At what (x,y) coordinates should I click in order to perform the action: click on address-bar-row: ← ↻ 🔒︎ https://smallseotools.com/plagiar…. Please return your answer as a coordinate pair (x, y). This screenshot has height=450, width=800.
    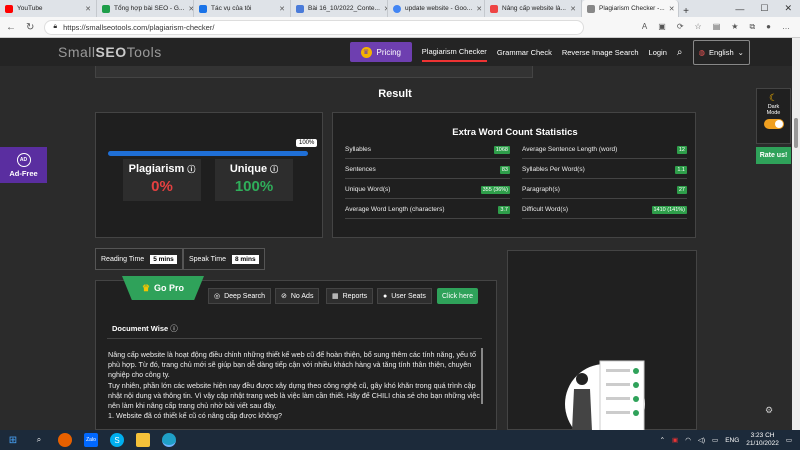
    Looking at the image, I should click on (400, 27).